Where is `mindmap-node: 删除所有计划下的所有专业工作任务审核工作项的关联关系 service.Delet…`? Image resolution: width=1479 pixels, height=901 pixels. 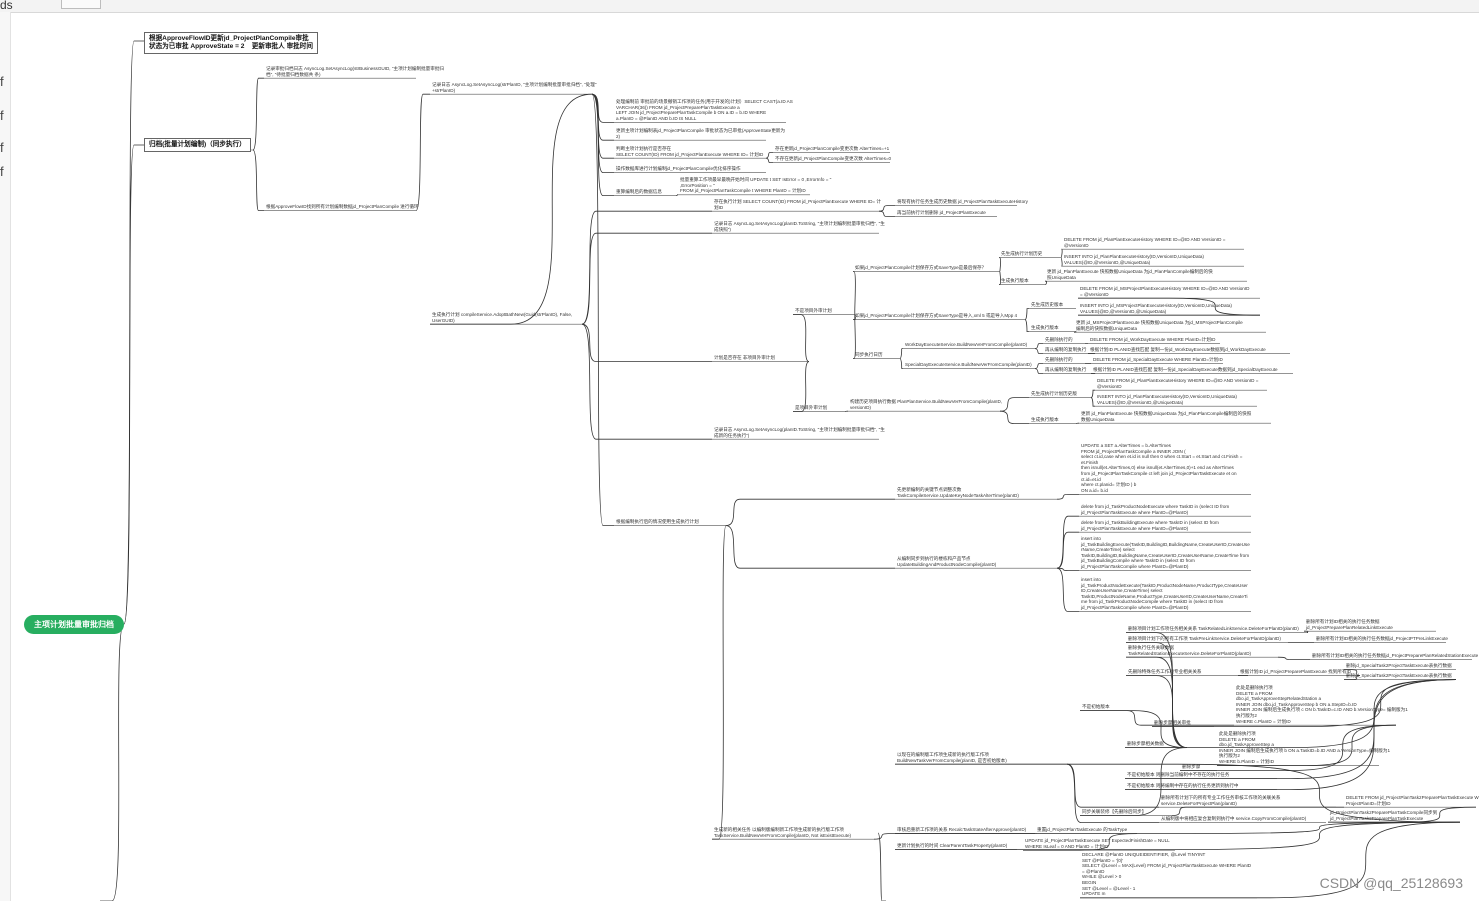
mindmap-node: 删除所有计划下的所有专业工作任务审核工作项的关联关系 service.Delet… is located at coordinates (1220, 800).